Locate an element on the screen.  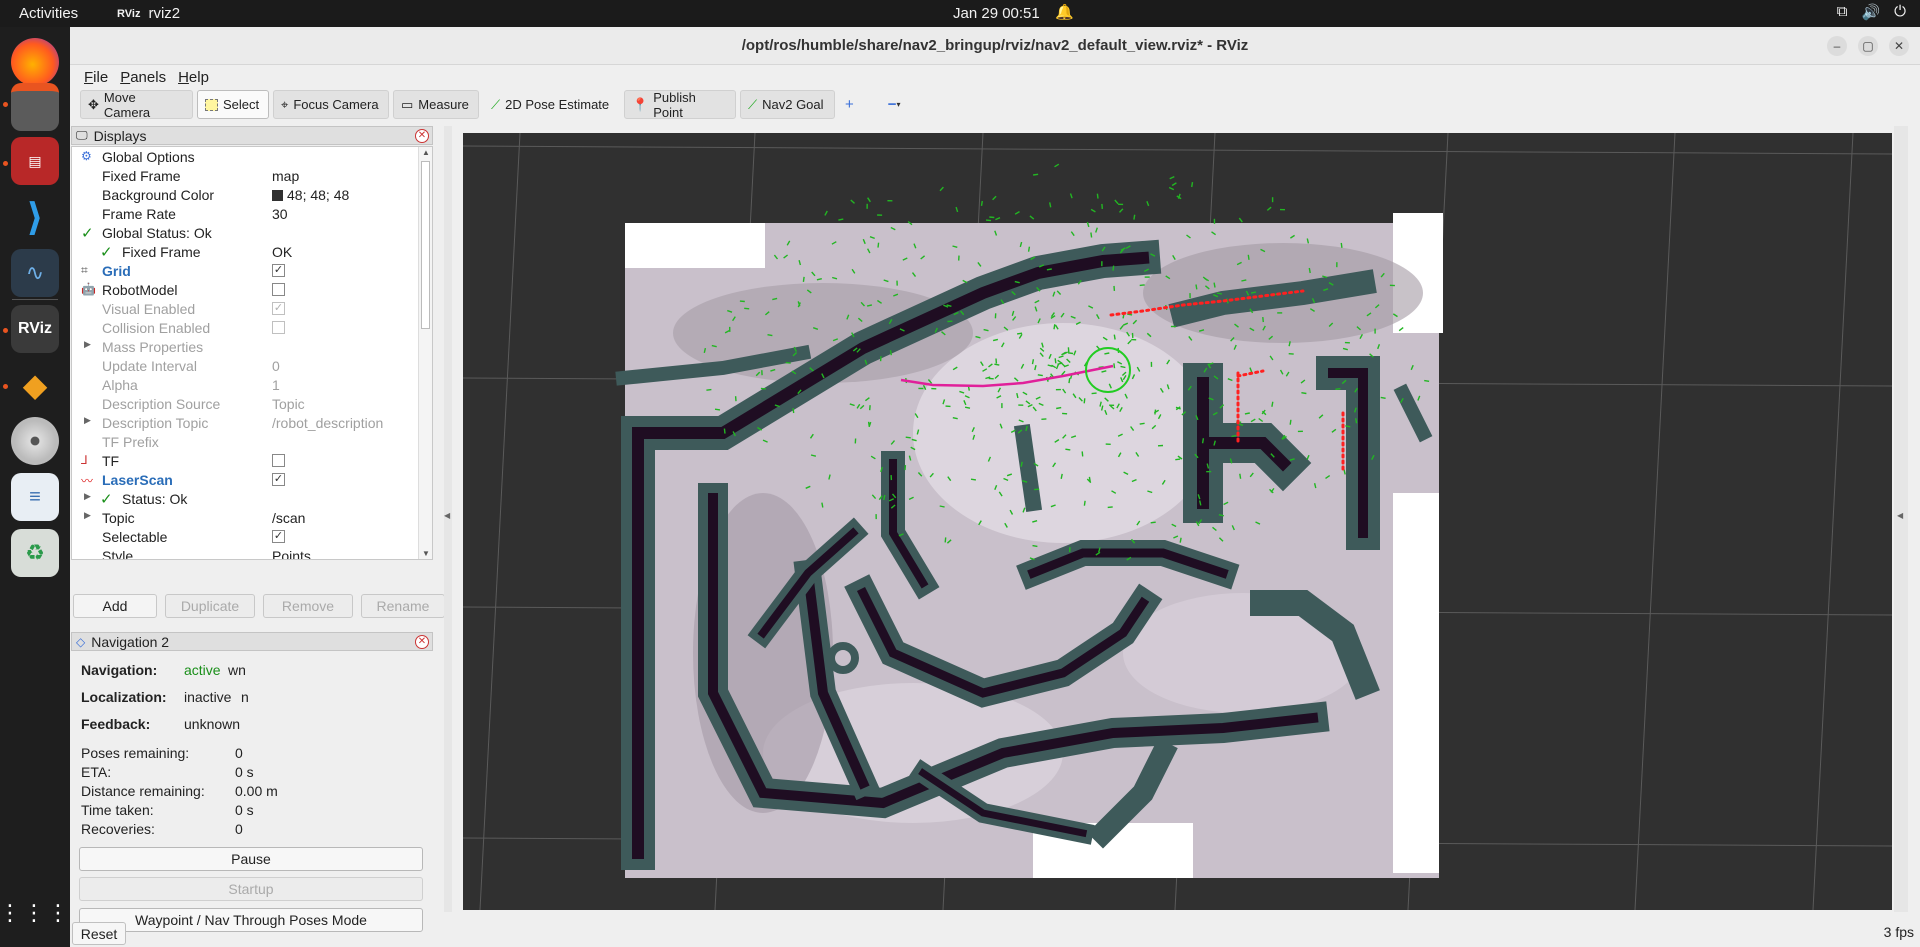
row-value: /scan is located at coordinates (288, 518).